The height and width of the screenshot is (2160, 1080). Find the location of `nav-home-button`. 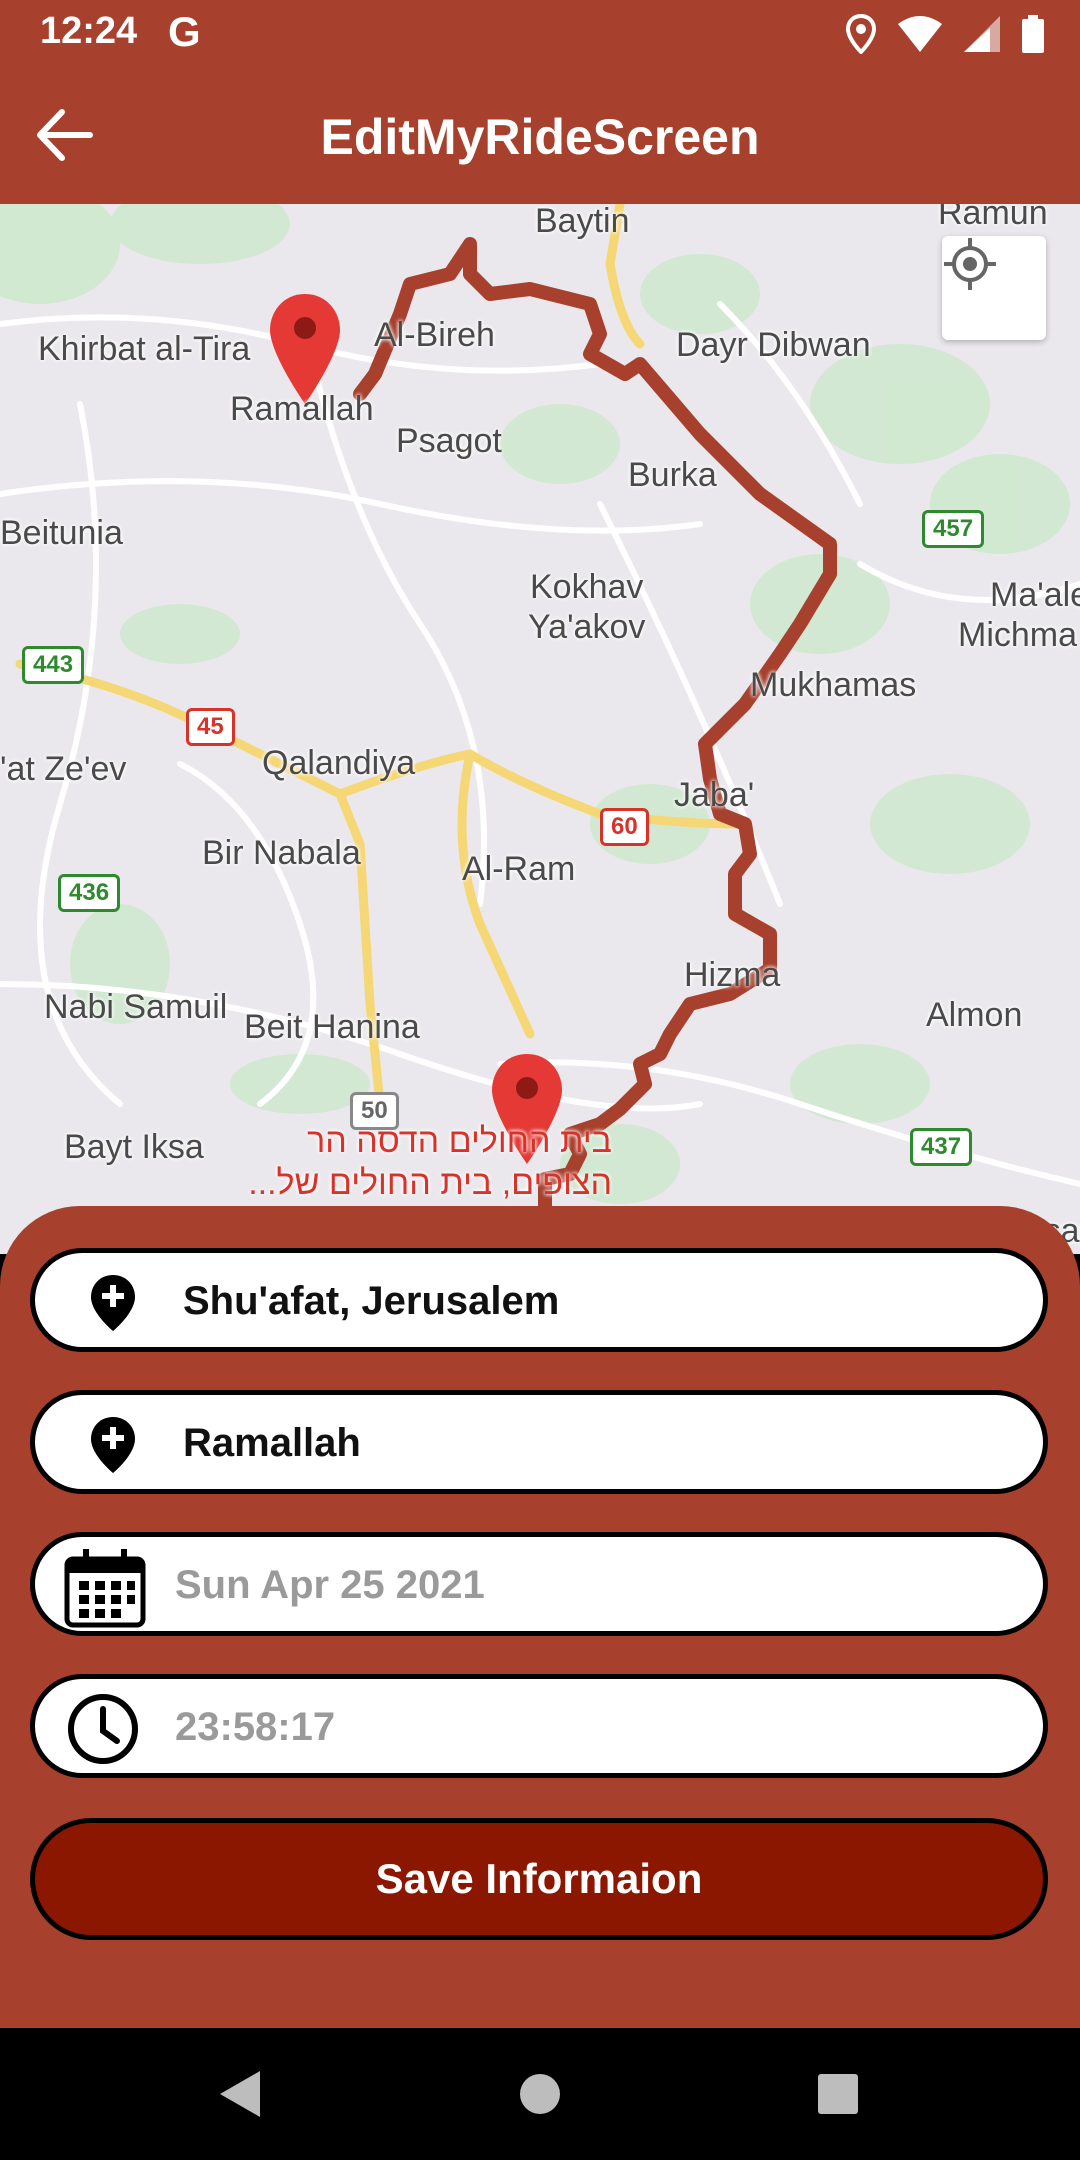

nav-home-button is located at coordinates (540, 2094).